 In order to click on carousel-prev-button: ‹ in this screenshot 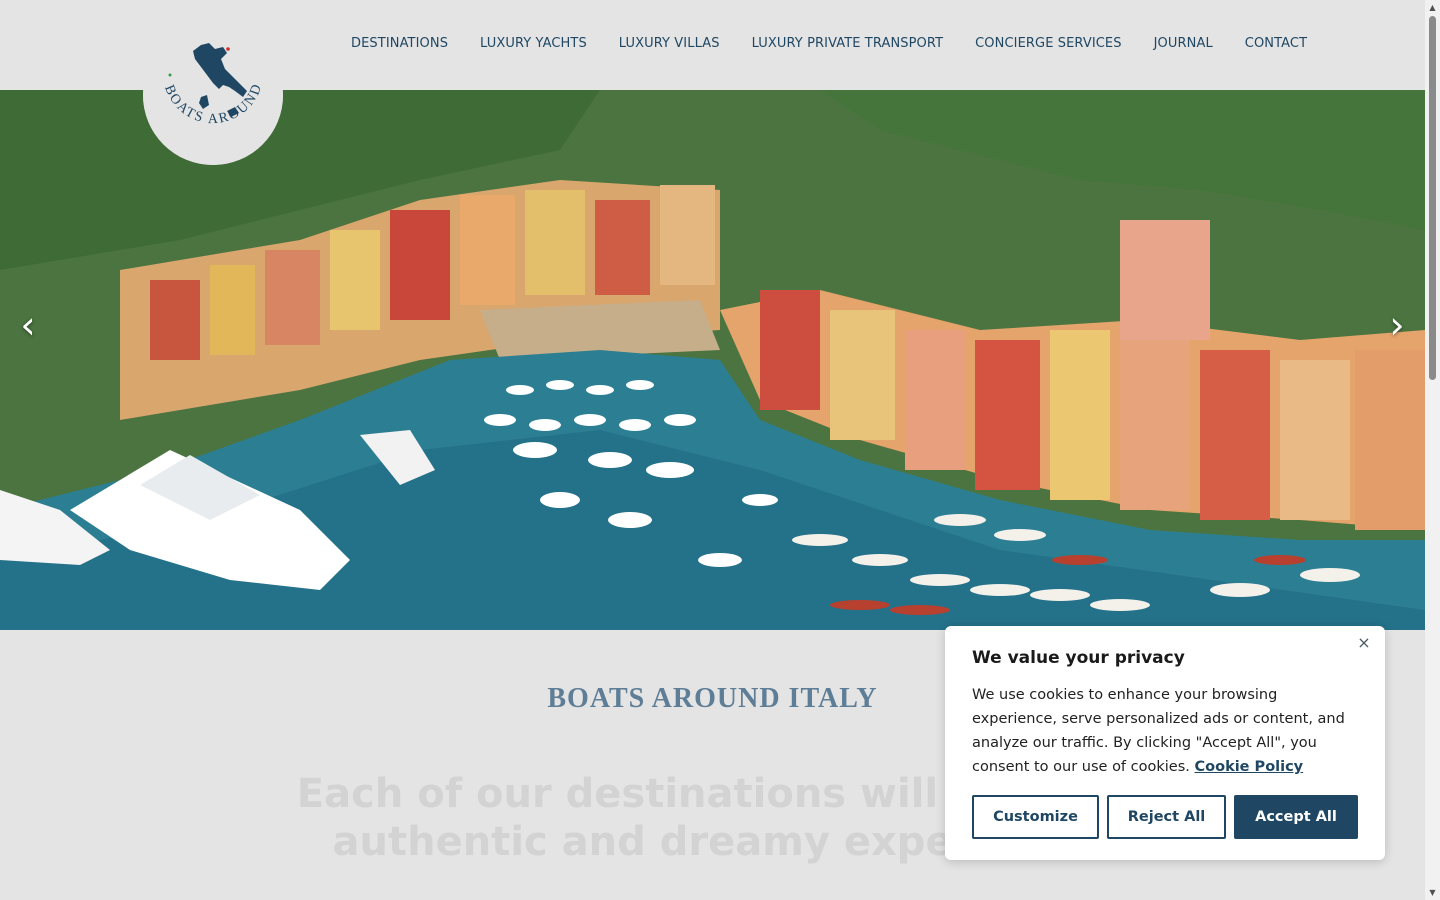, I will do `click(28, 325)`.